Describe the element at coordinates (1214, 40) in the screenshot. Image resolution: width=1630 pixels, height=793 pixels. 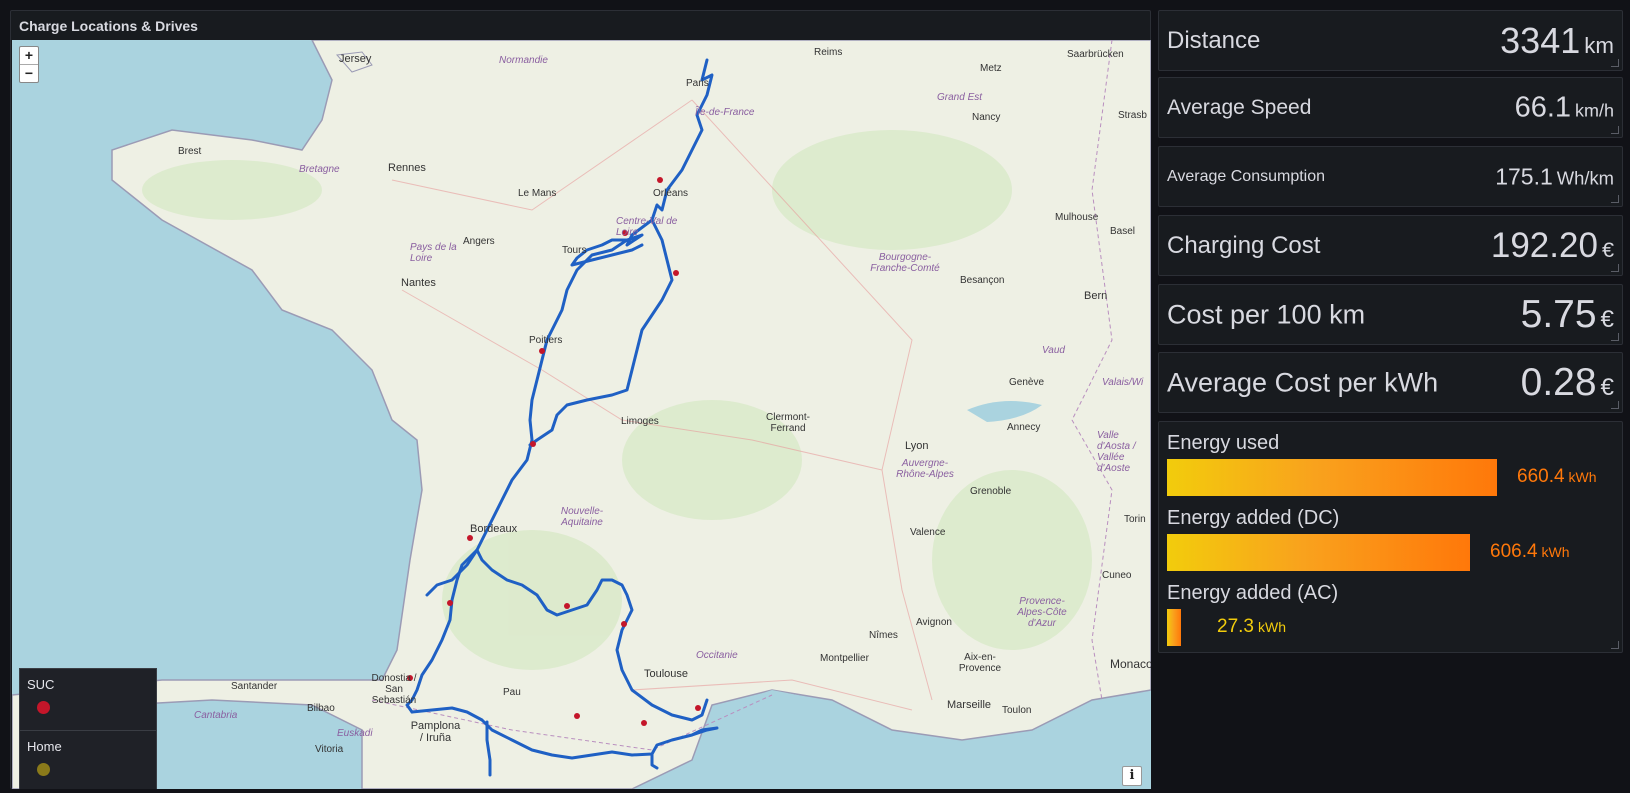
I see `stat-label: Distance` at that location.